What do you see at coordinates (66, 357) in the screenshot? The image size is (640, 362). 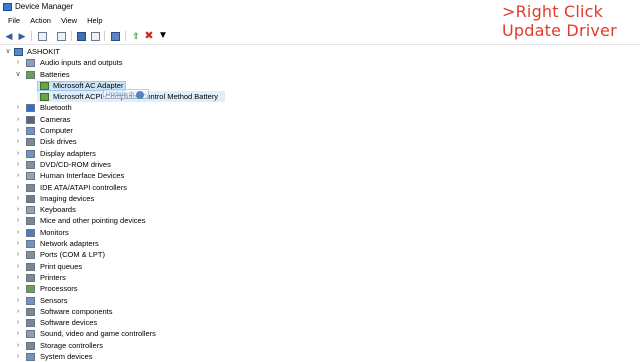 I see `tree-category-label: System devices` at bounding box center [66, 357].